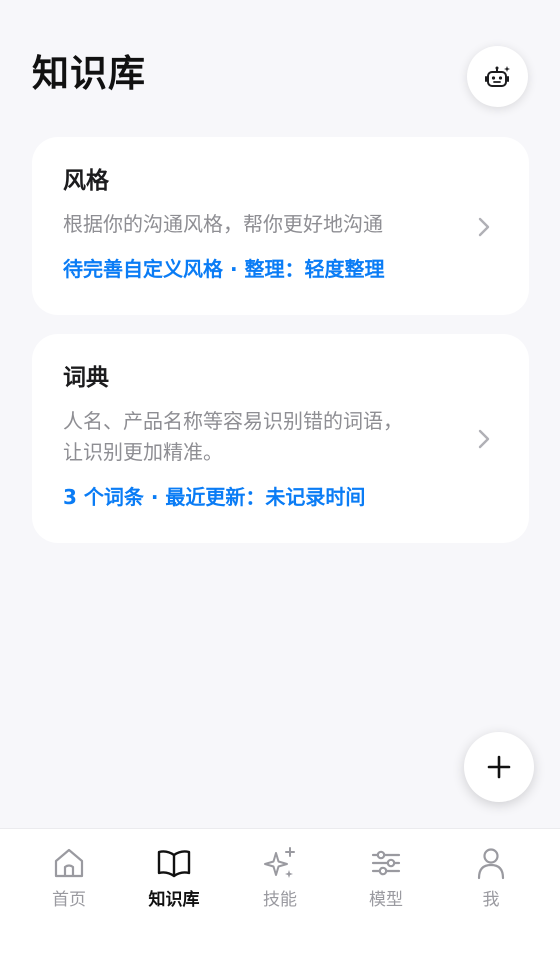 This screenshot has width=560, height=966. What do you see at coordinates (280, 900) in the screenshot?
I see `tab-skills-label: 技能` at bounding box center [280, 900].